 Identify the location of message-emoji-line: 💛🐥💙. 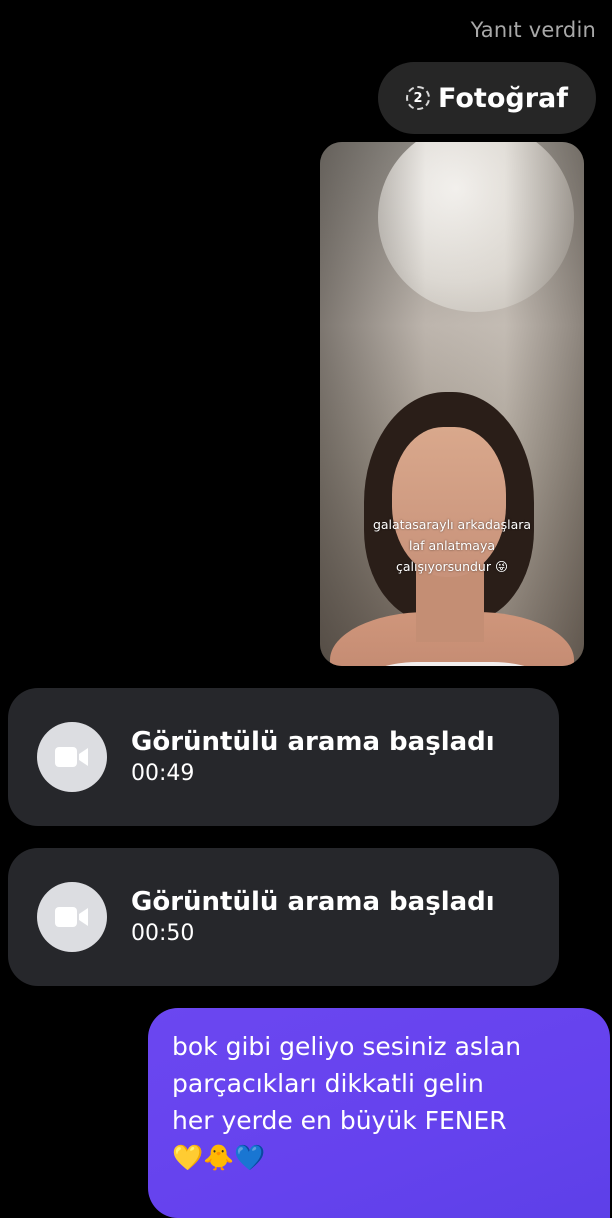
(219, 1157).